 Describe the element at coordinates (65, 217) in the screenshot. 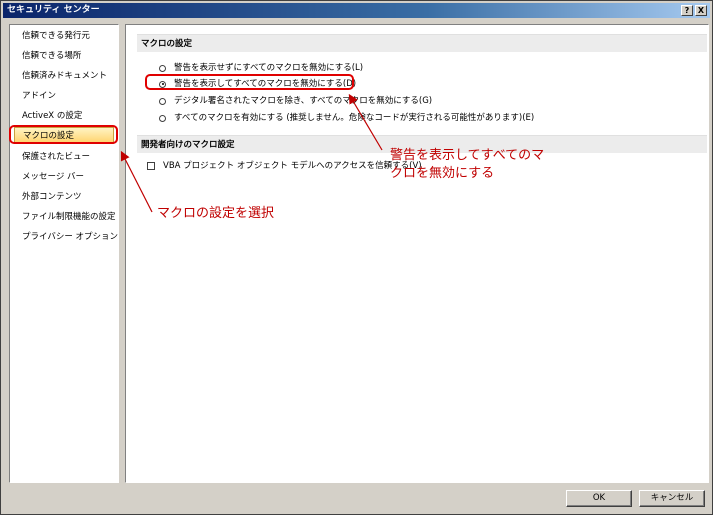

I see `sidebar-item-file-block: ファイル制限機能の設定` at that location.